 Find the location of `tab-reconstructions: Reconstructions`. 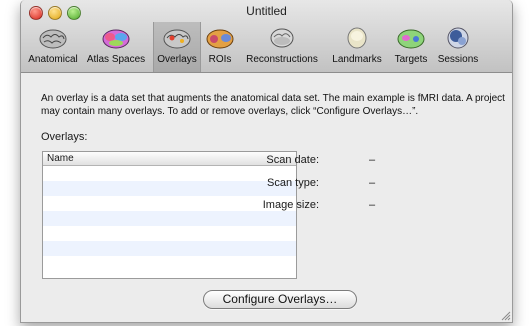

tab-reconstructions: Reconstructions is located at coordinates (282, 47).